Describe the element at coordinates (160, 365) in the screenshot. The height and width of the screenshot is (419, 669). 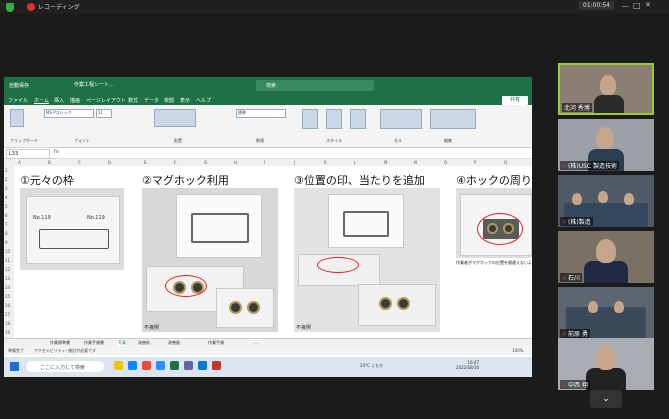
I see `zoom-app-icon` at that location.